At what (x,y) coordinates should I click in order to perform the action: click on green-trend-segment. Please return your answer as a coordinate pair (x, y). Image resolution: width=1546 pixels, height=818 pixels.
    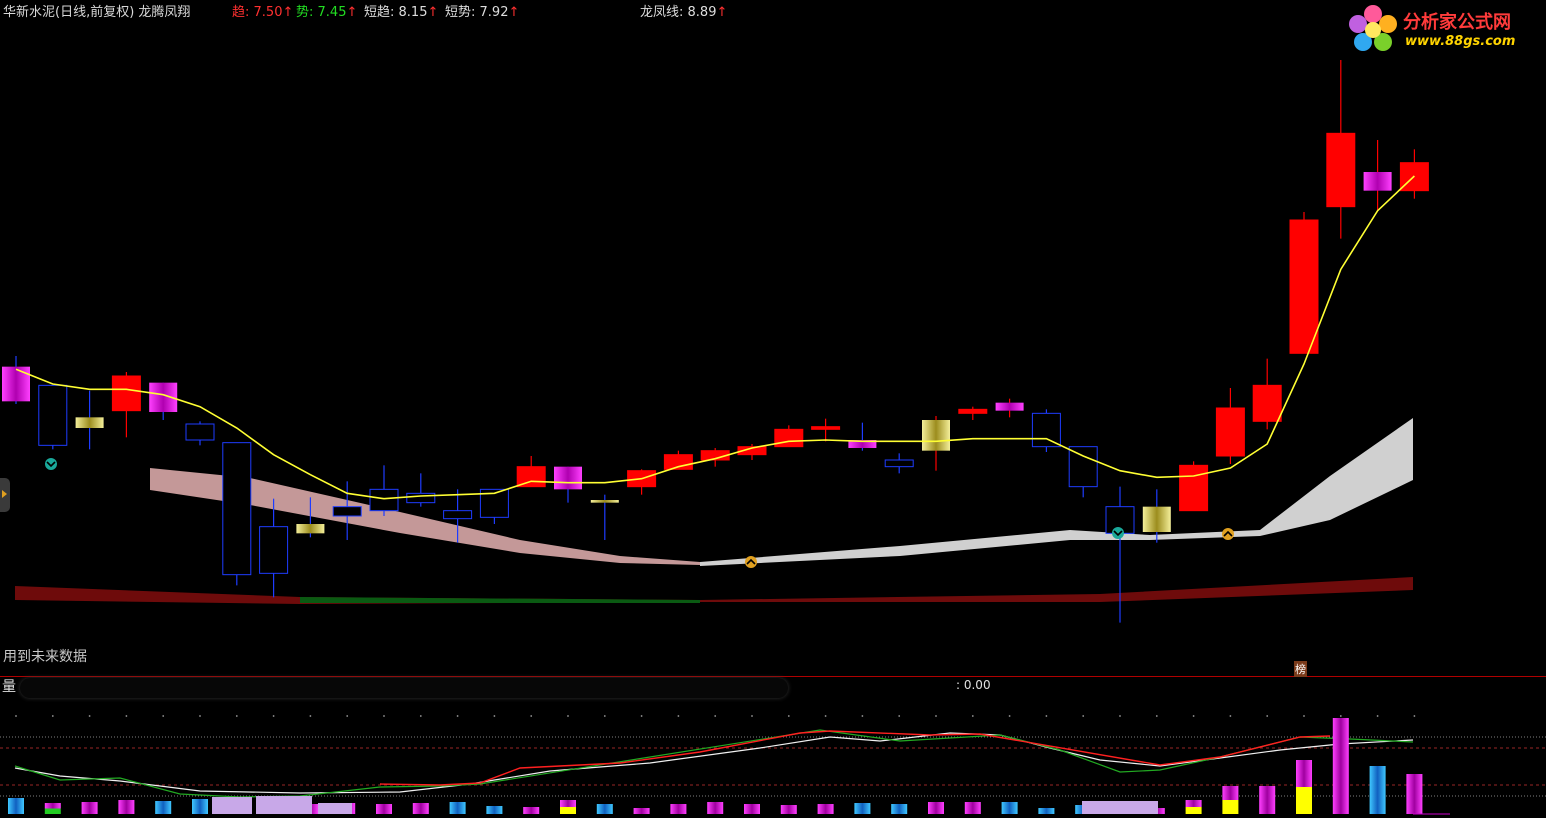
    Looking at the image, I should click on (500, 600).